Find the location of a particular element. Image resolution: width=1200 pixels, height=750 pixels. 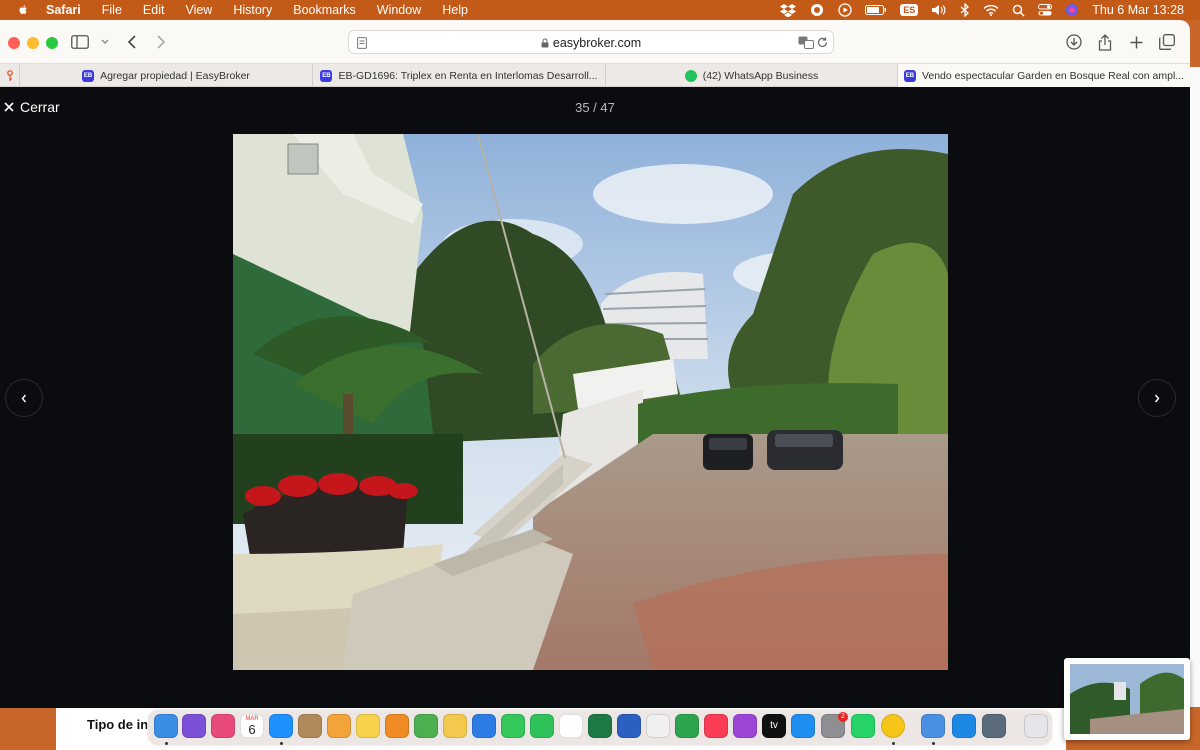

tab-agregar-propiedad: EB Agregar propiedad | EasyBroker is located at coordinates (166, 75).